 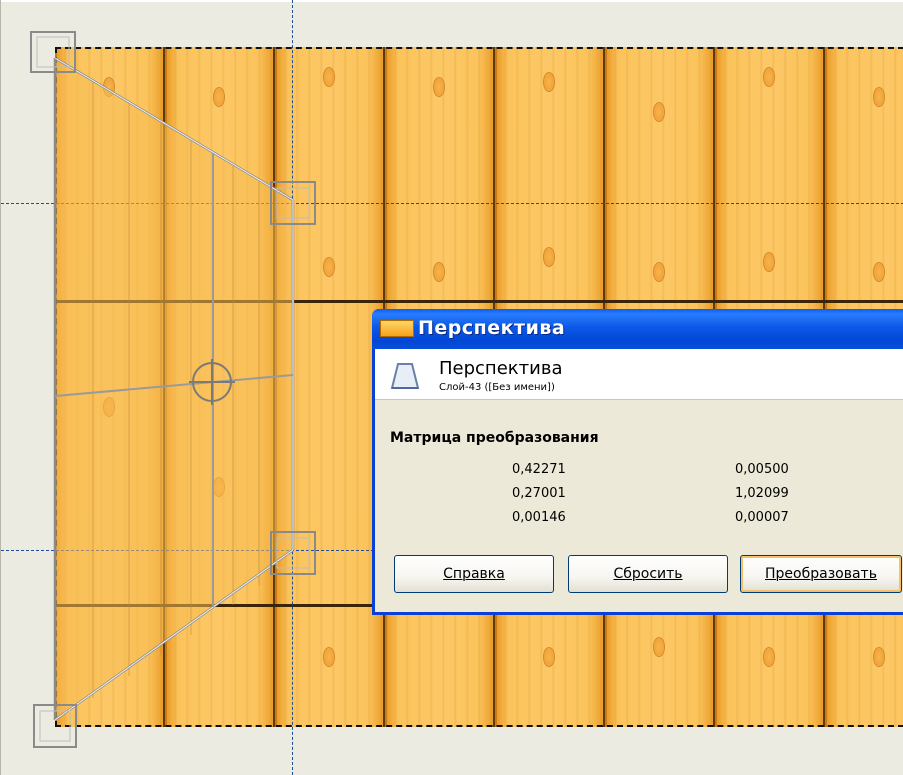 I want to click on square-handle-icon, so click(x=55, y=726).